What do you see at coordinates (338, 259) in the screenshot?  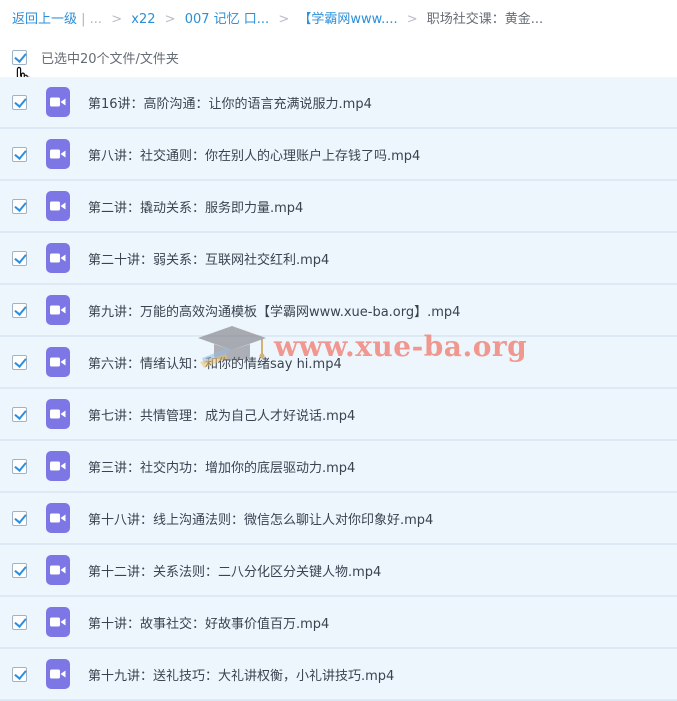 I see `file-row: 第二十讲：弱关系：互联网社交红利.mp4` at bounding box center [338, 259].